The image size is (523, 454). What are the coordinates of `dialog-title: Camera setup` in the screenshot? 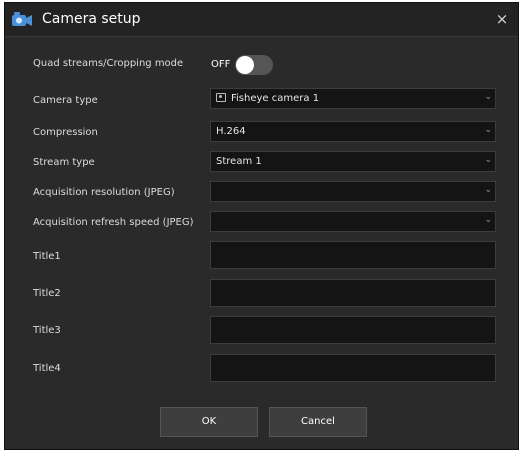 It's located at (91, 19).